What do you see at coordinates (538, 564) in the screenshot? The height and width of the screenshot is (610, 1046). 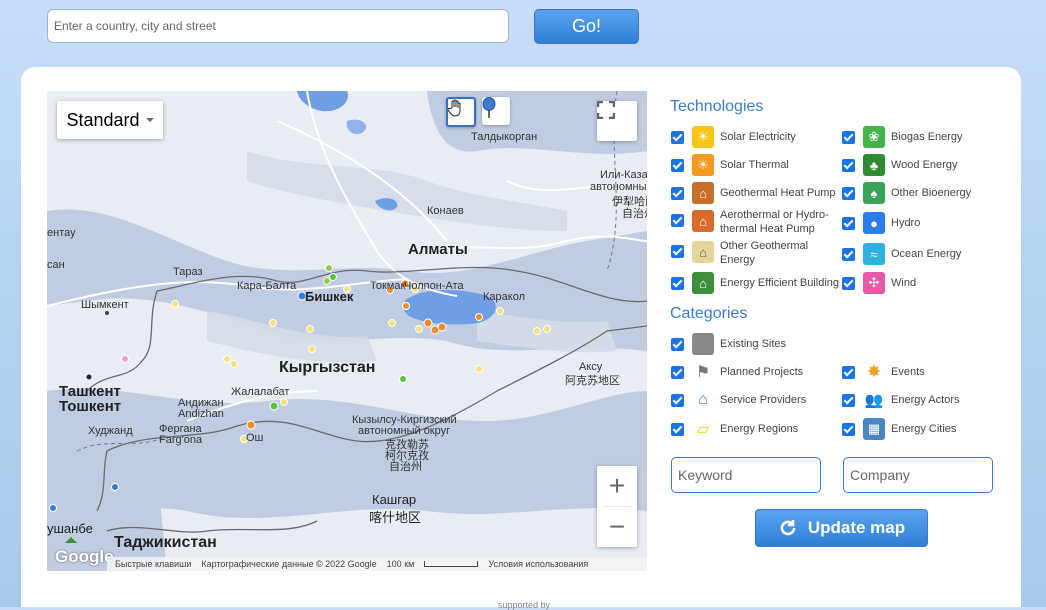 I see `terms-link: Условия использования` at bounding box center [538, 564].